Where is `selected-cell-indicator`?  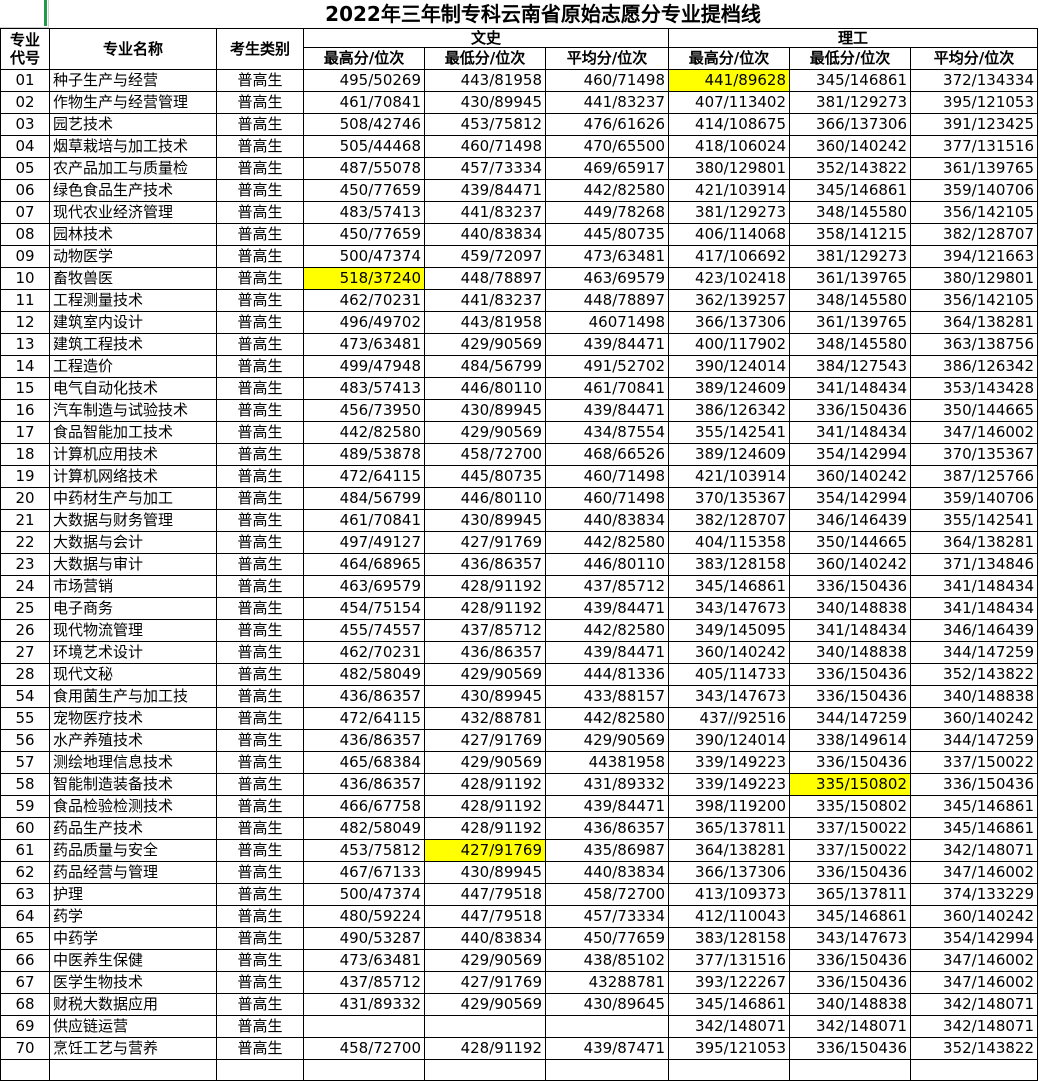
selected-cell-indicator is located at coordinates (24, 14).